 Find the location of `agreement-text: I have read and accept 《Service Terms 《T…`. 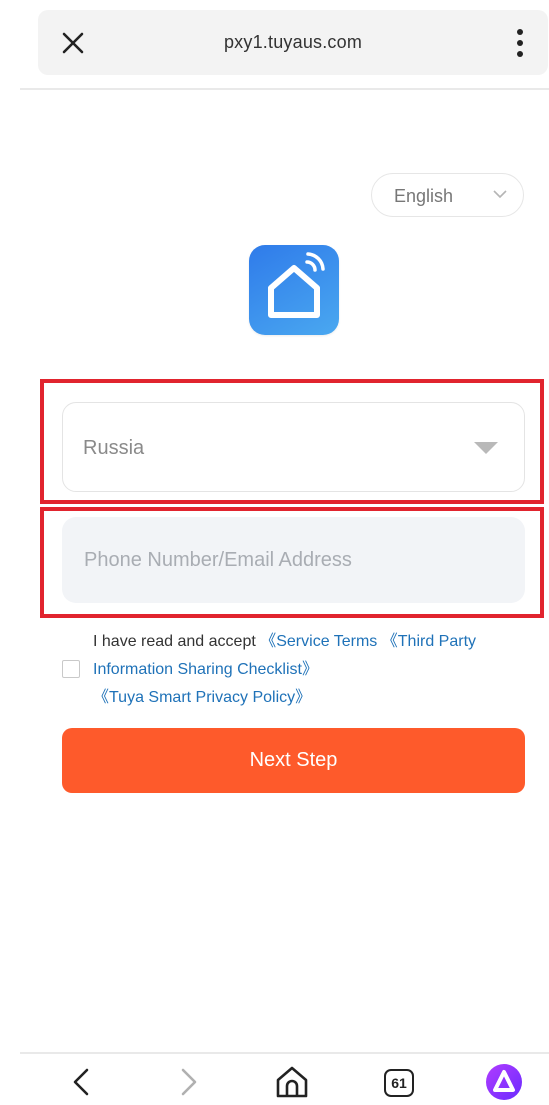

agreement-text: I have read and accept 《Service Terms 《T… is located at coordinates (313, 670).